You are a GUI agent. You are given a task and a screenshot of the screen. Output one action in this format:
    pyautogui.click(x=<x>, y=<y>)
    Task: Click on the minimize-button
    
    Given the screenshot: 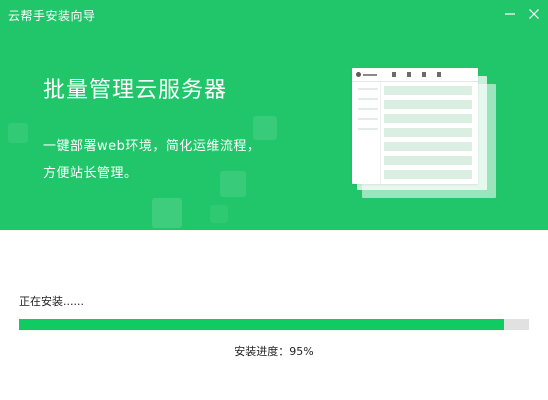 What is the action you would take?
    pyautogui.click(x=510, y=14)
    